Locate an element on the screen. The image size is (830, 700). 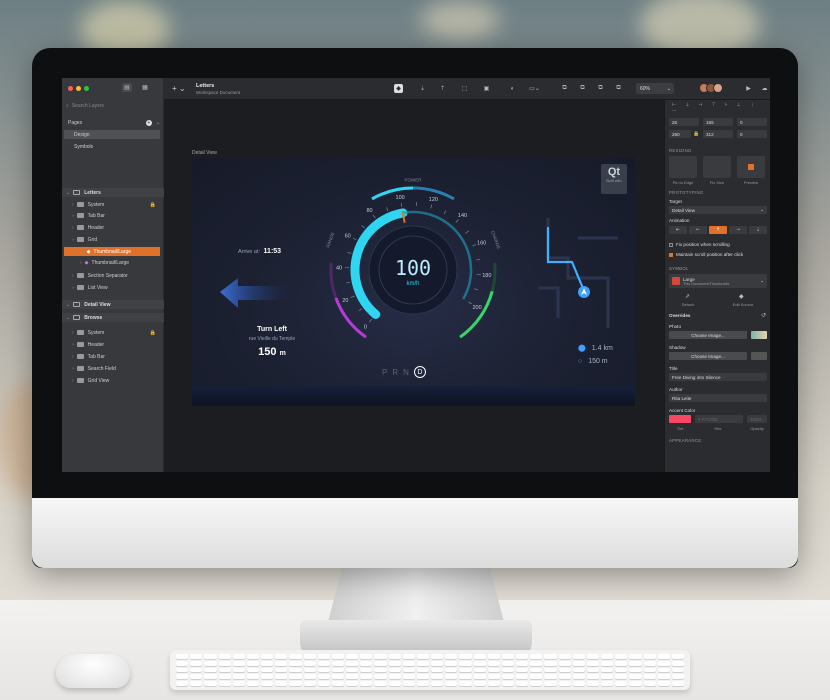
width-field: 260 is located at coordinates (680, 134).